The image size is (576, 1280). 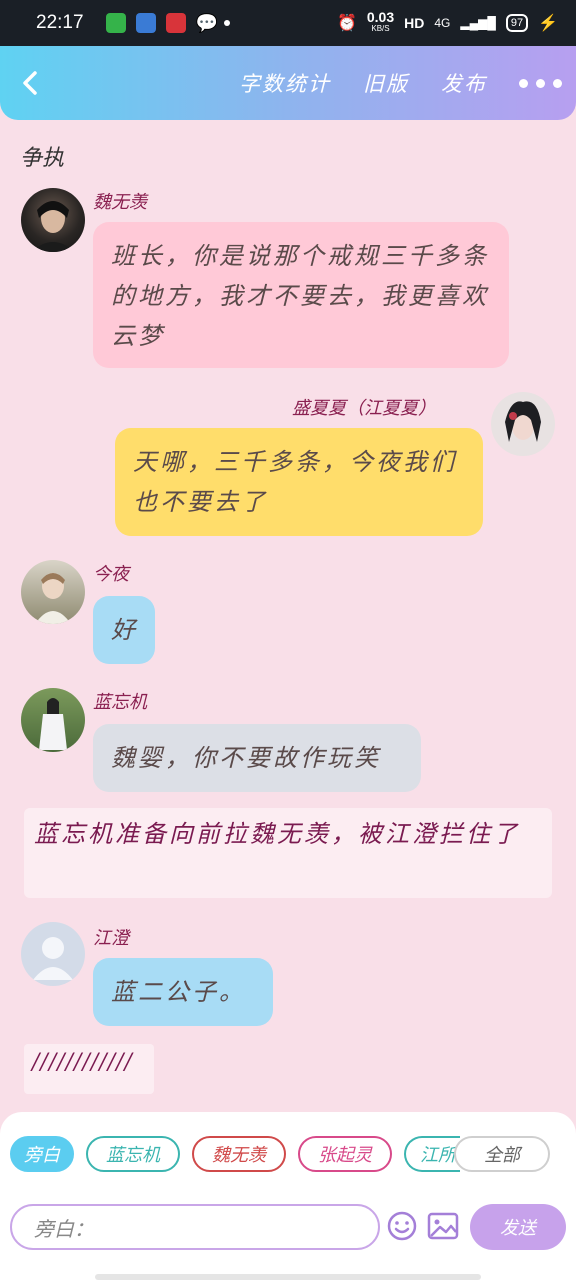 I want to click on net-speed: 0.03, so click(x=380, y=17).